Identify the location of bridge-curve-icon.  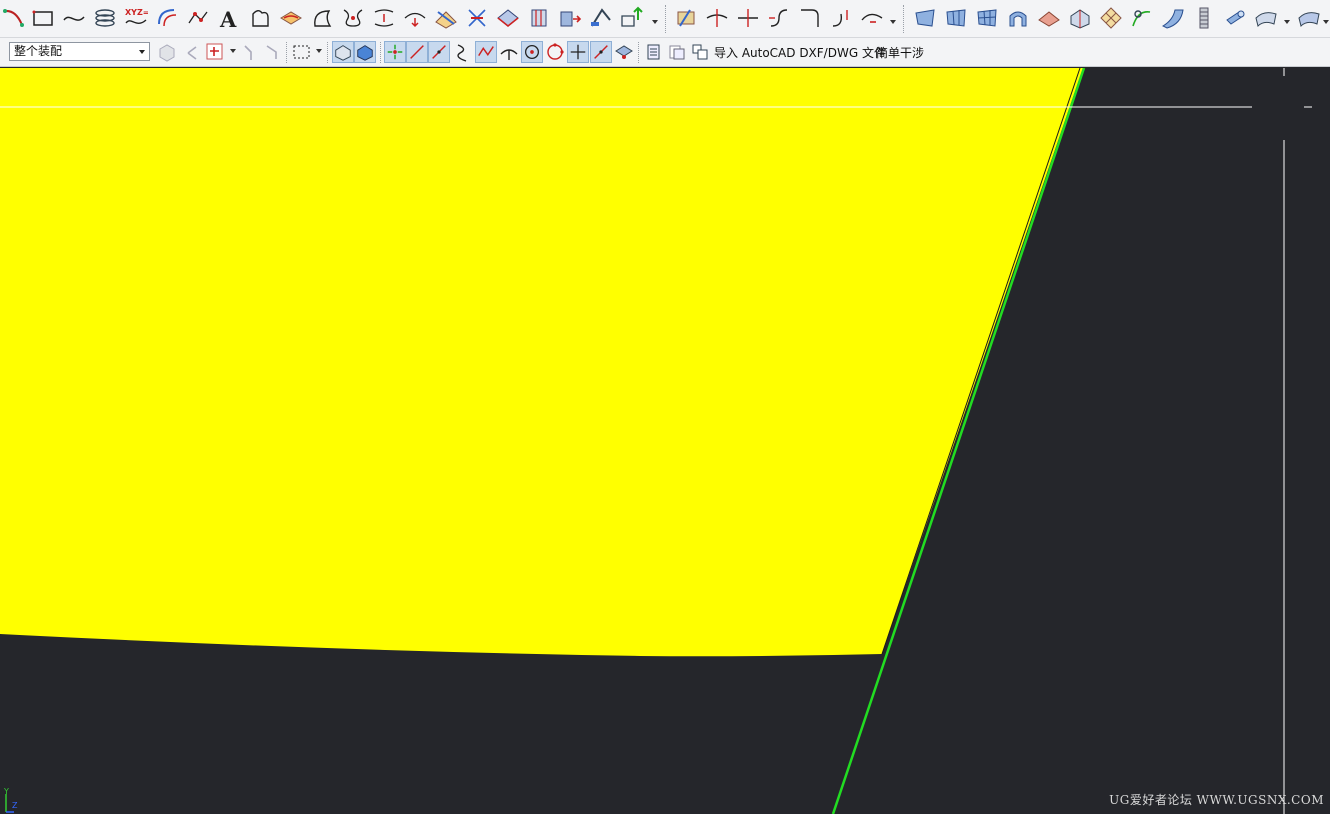
(353, 18).